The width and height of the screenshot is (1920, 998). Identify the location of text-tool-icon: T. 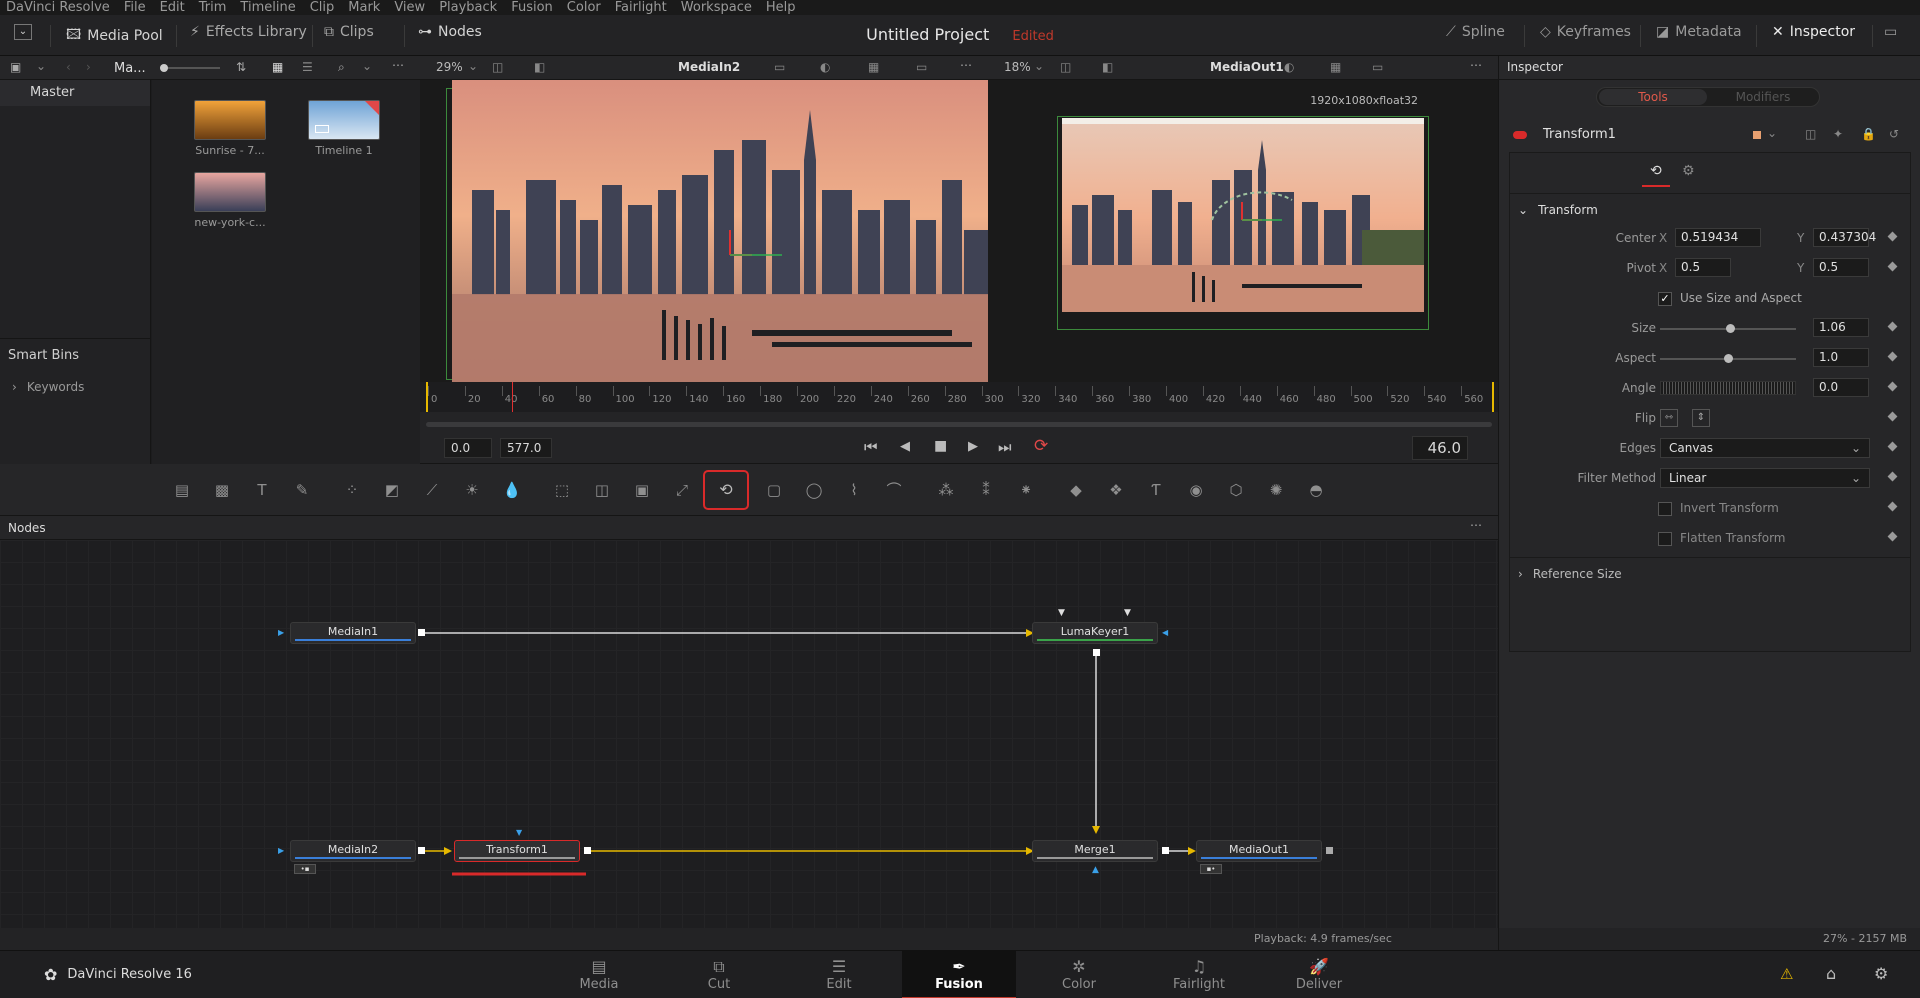
(262, 490).